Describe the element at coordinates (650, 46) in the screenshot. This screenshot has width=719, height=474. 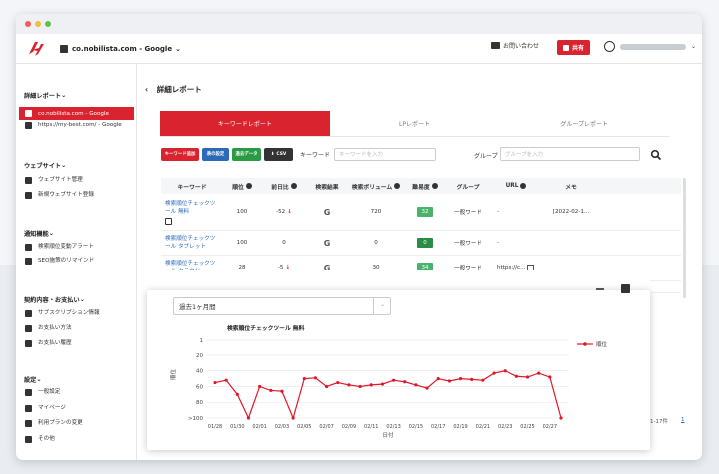
I see `user-menu: ⌄` at that location.